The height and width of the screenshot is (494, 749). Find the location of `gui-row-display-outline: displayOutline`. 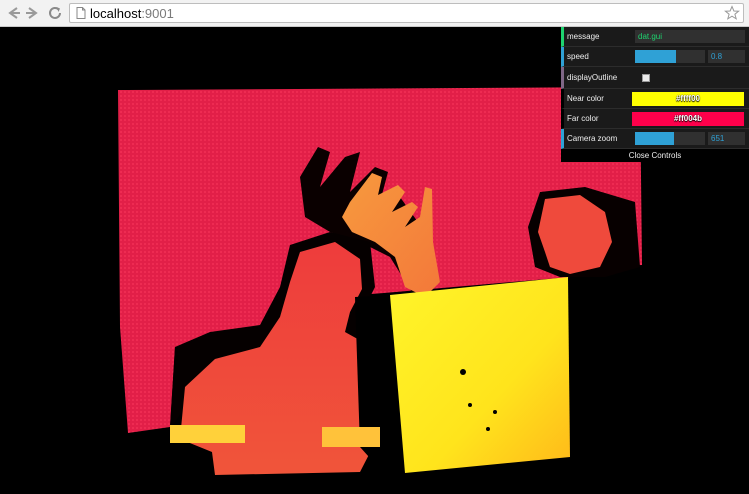

gui-row-display-outline: displayOutline is located at coordinates (655, 78).